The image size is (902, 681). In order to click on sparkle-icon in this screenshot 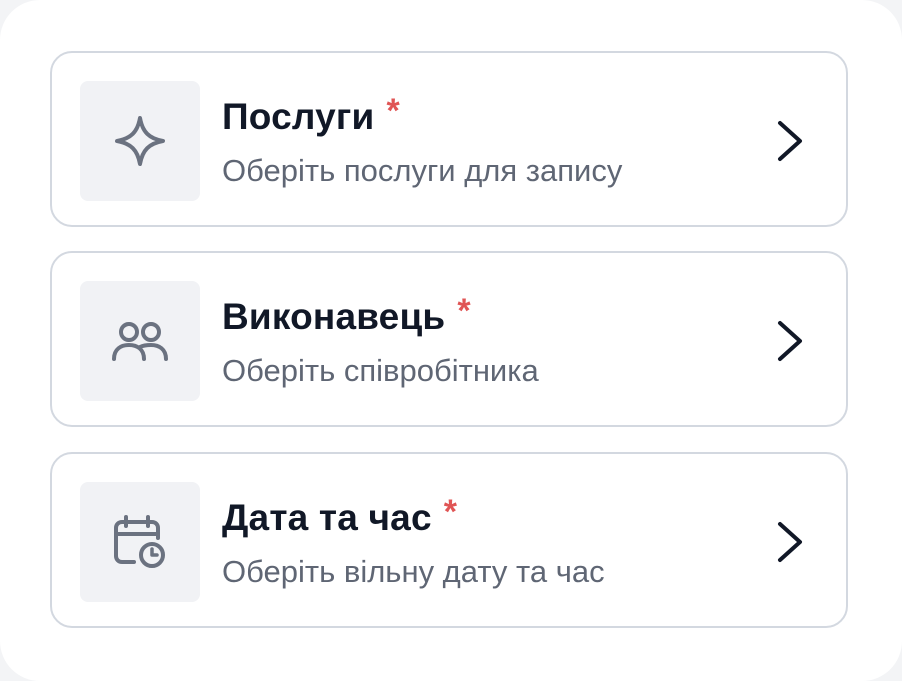, I will do `click(140, 141)`.